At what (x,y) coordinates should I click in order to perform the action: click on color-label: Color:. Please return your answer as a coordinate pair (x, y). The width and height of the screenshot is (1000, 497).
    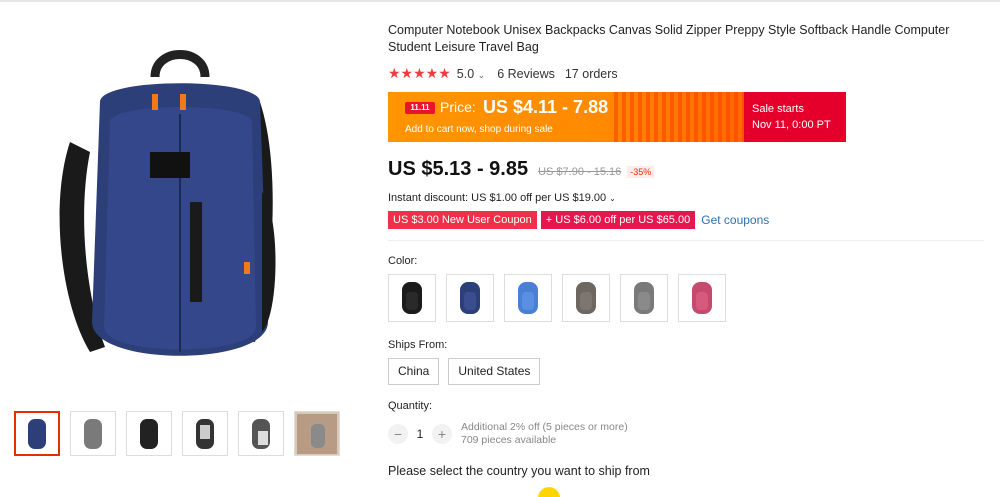
    Looking at the image, I should click on (403, 261).